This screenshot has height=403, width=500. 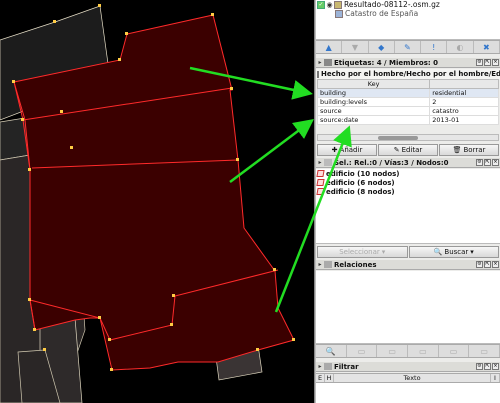 I want to click on column-text: Texto, so click(x=412, y=378).